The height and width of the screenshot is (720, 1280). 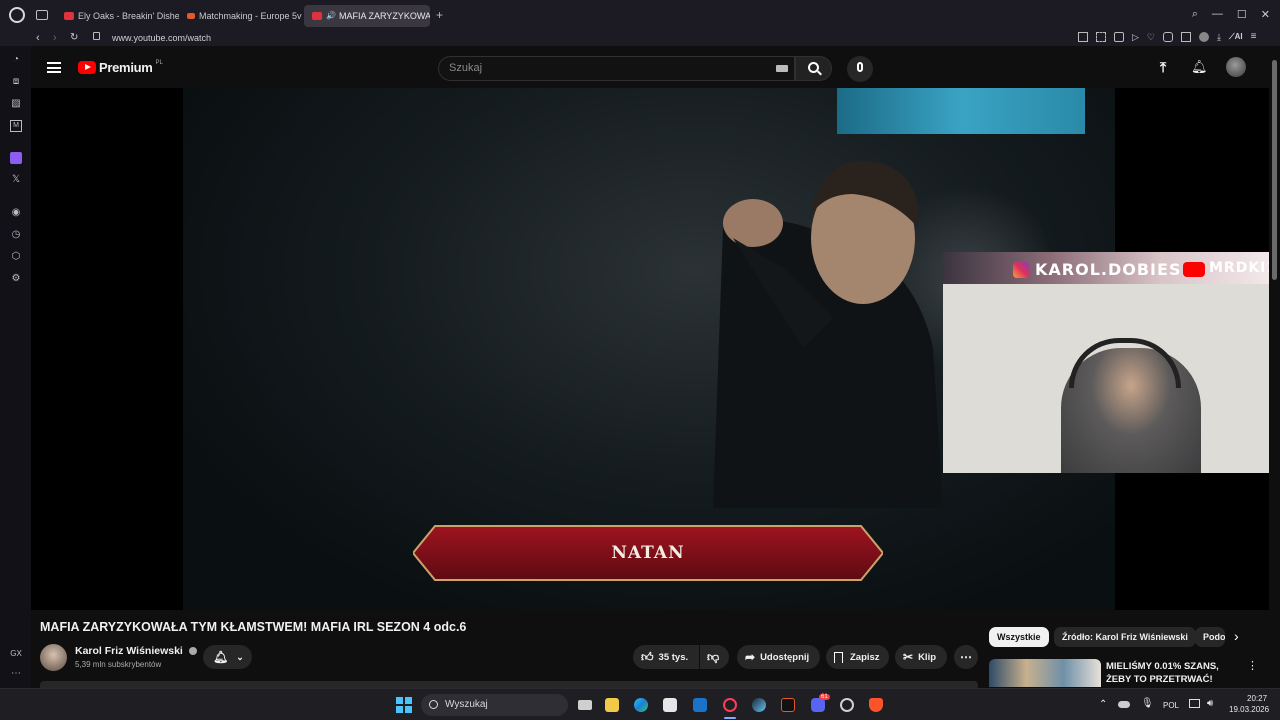 What do you see at coordinates (1236, 636) in the screenshot?
I see `chips-next-icon: ›` at bounding box center [1236, 636].